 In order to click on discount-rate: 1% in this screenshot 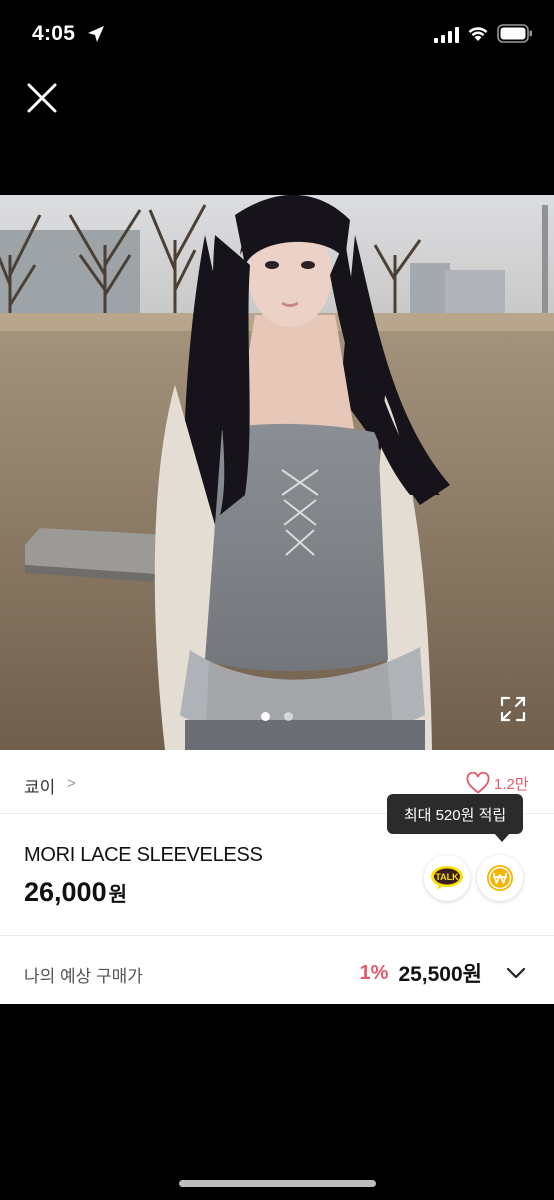, I will do `click(374, 972)`.